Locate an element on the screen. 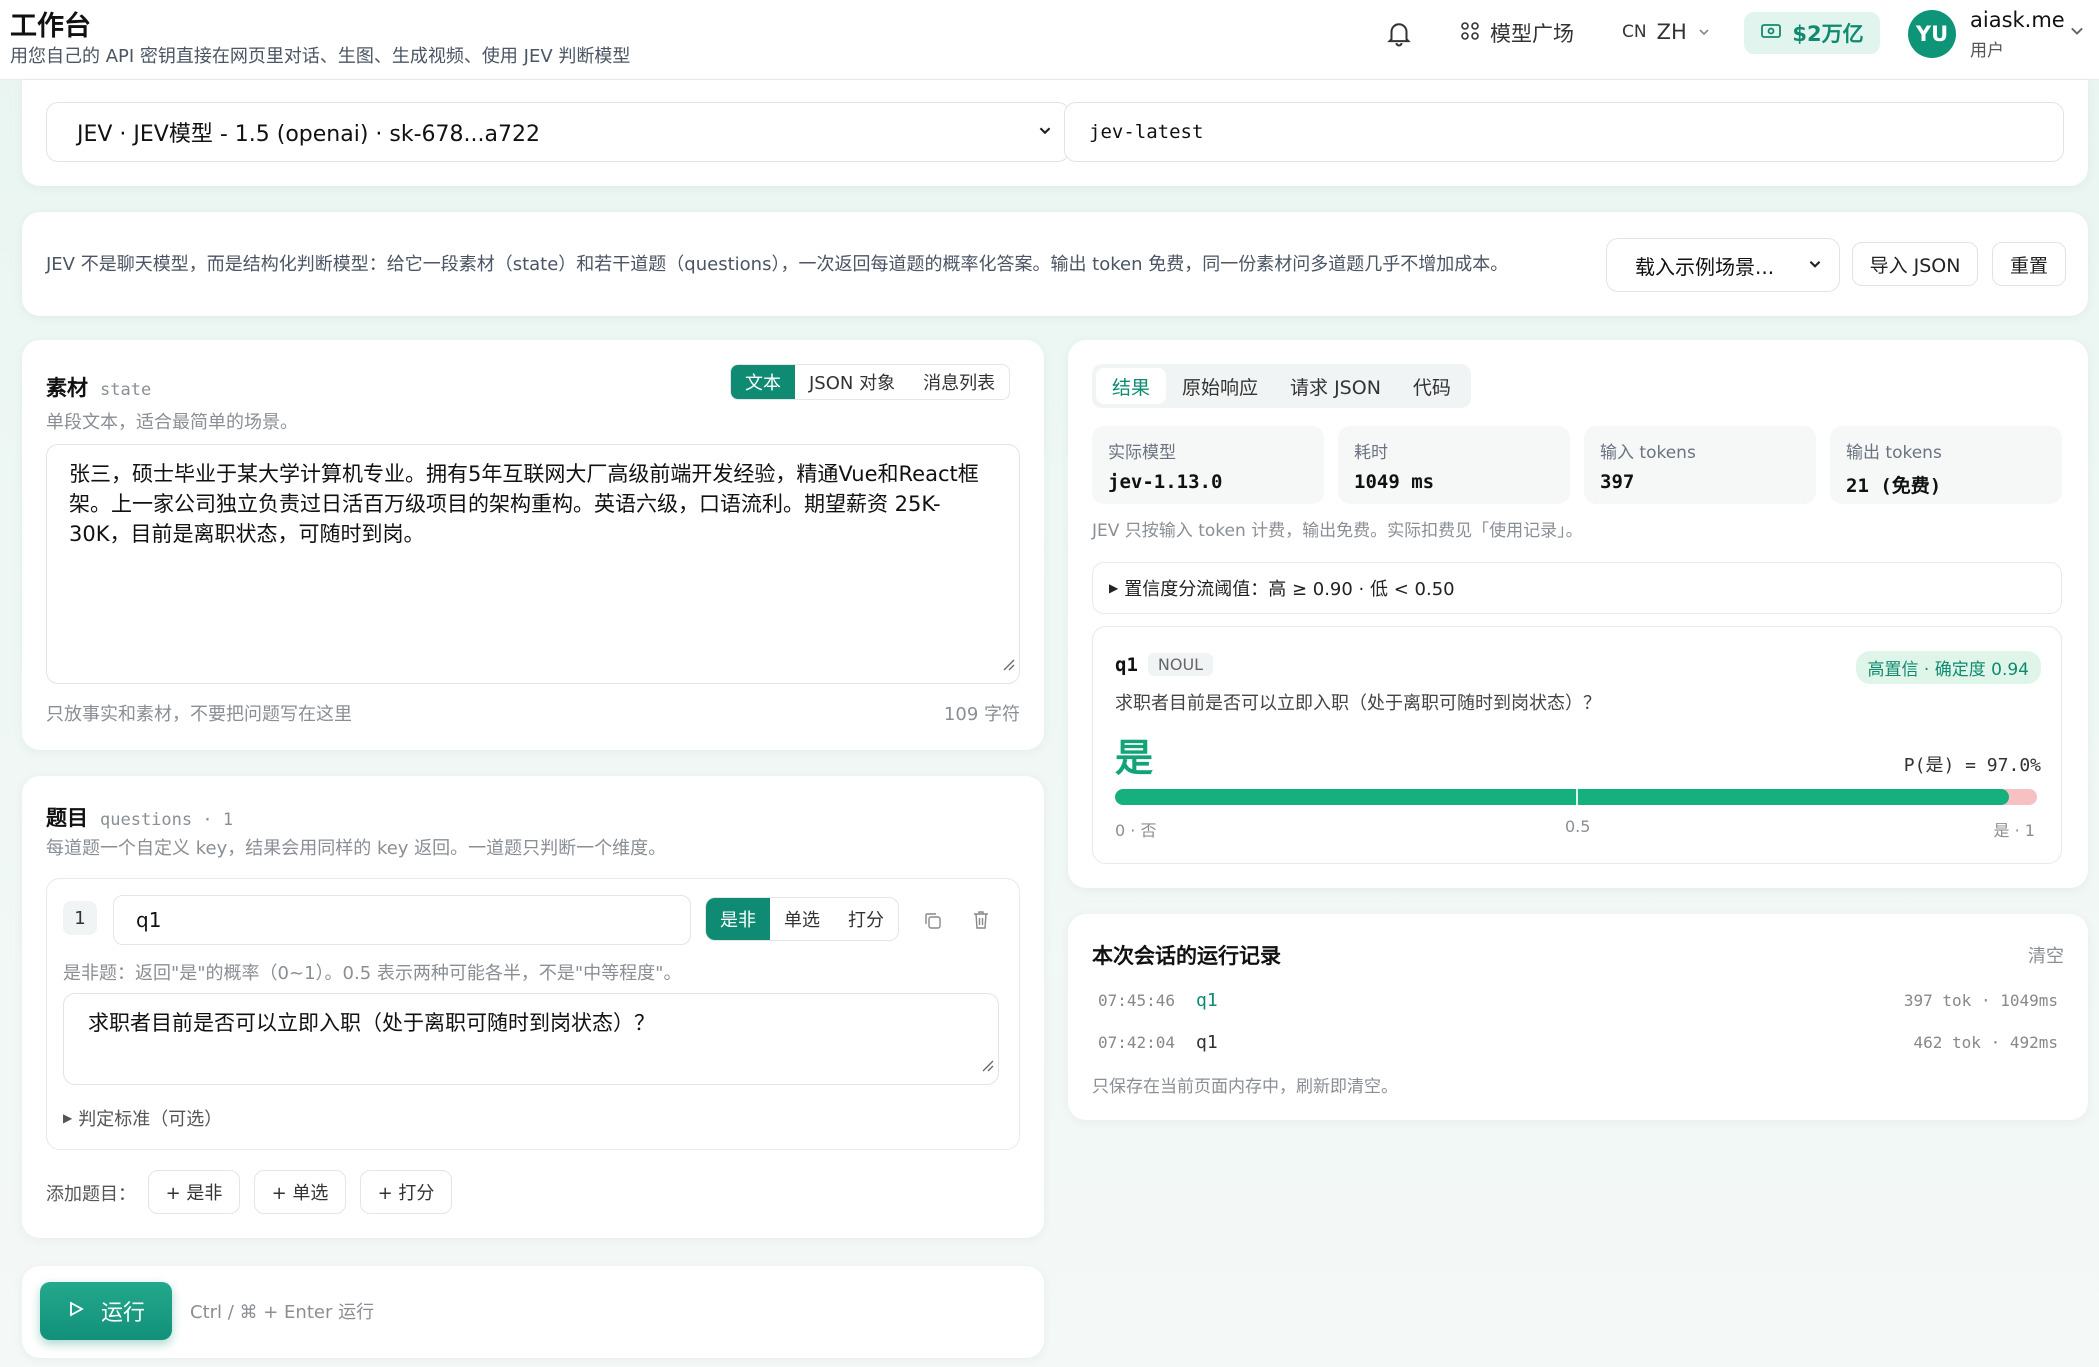  criteria-toggle: ▶ 判定标准（可选） is located at coordinates (142, 1118).